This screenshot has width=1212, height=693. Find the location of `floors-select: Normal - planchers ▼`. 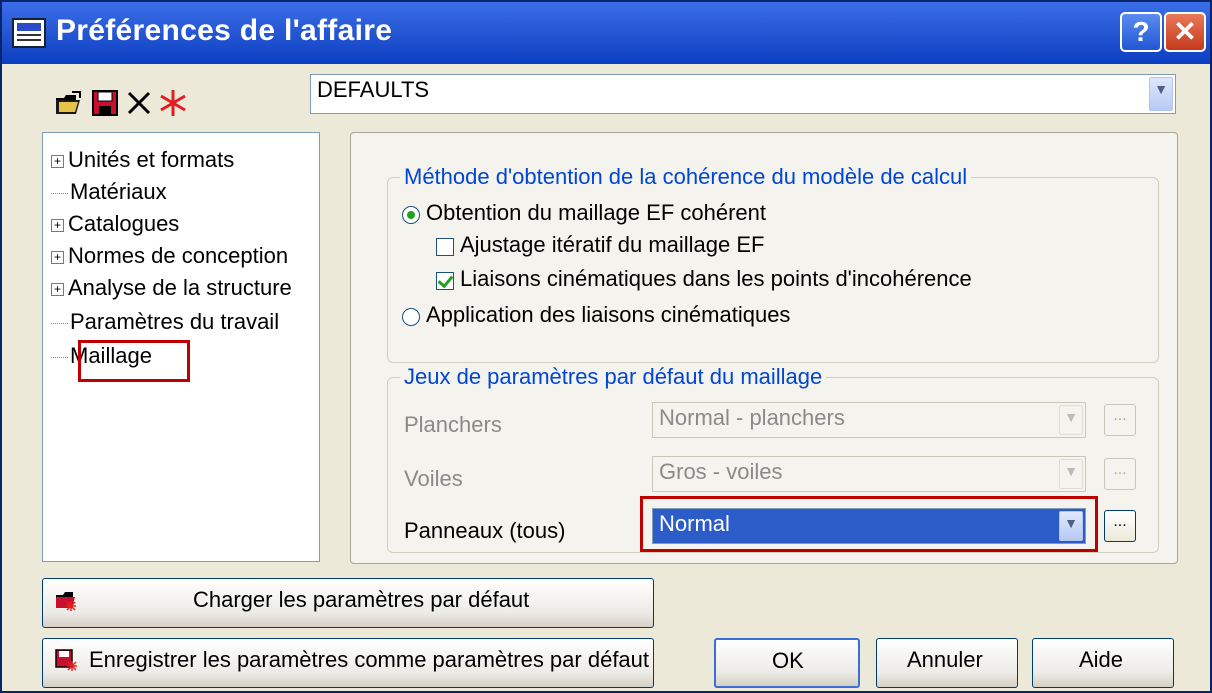

floors-select: Normal - planchers ▼ is located at coordinates (869, 420).